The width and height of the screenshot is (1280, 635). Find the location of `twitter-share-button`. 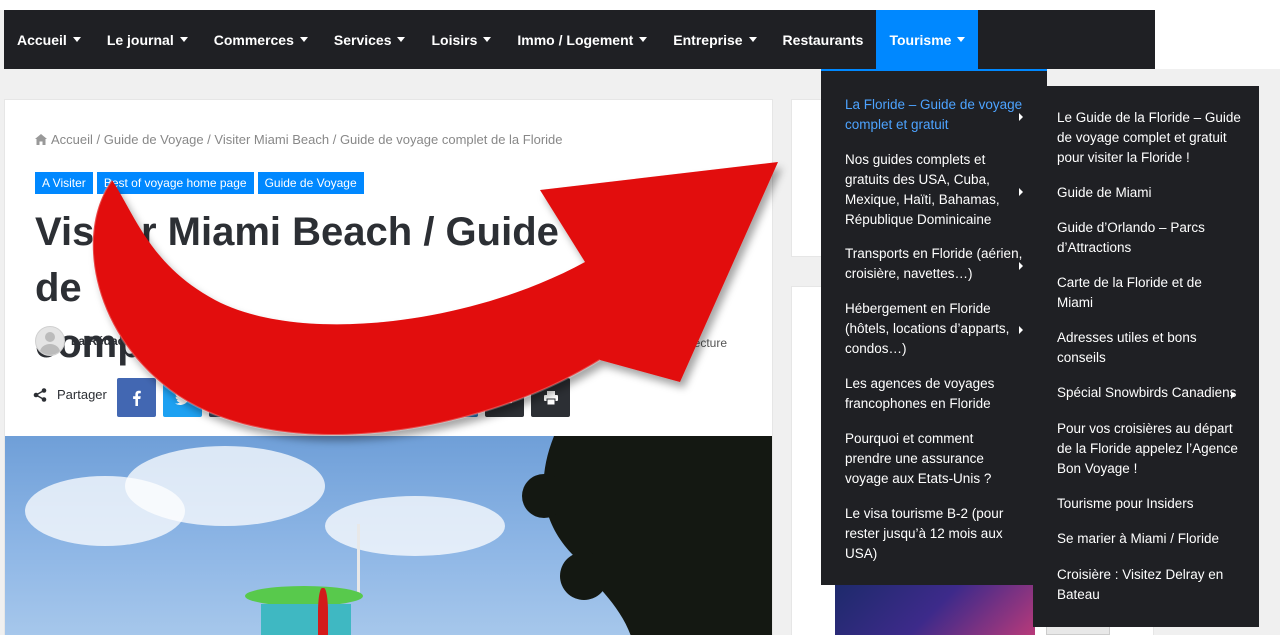

twitter-share-button is located at coordinates (182, 397).